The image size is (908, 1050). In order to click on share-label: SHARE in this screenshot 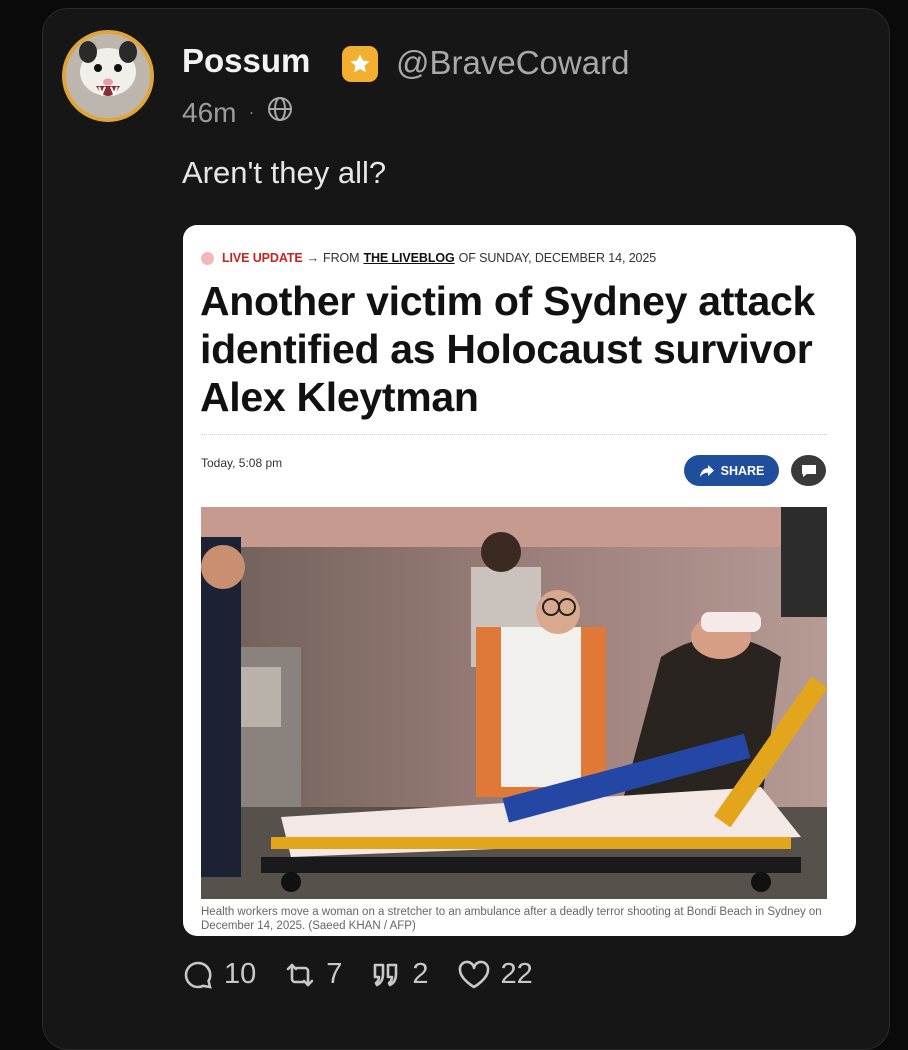, I will do `click(742, 470)`.